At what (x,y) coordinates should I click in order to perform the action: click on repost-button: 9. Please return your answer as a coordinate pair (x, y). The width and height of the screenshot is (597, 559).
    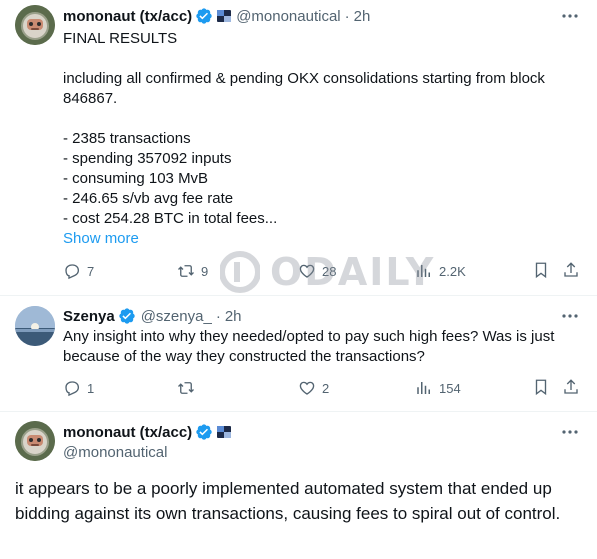
    Looking at the image, I should click on (192, 271).